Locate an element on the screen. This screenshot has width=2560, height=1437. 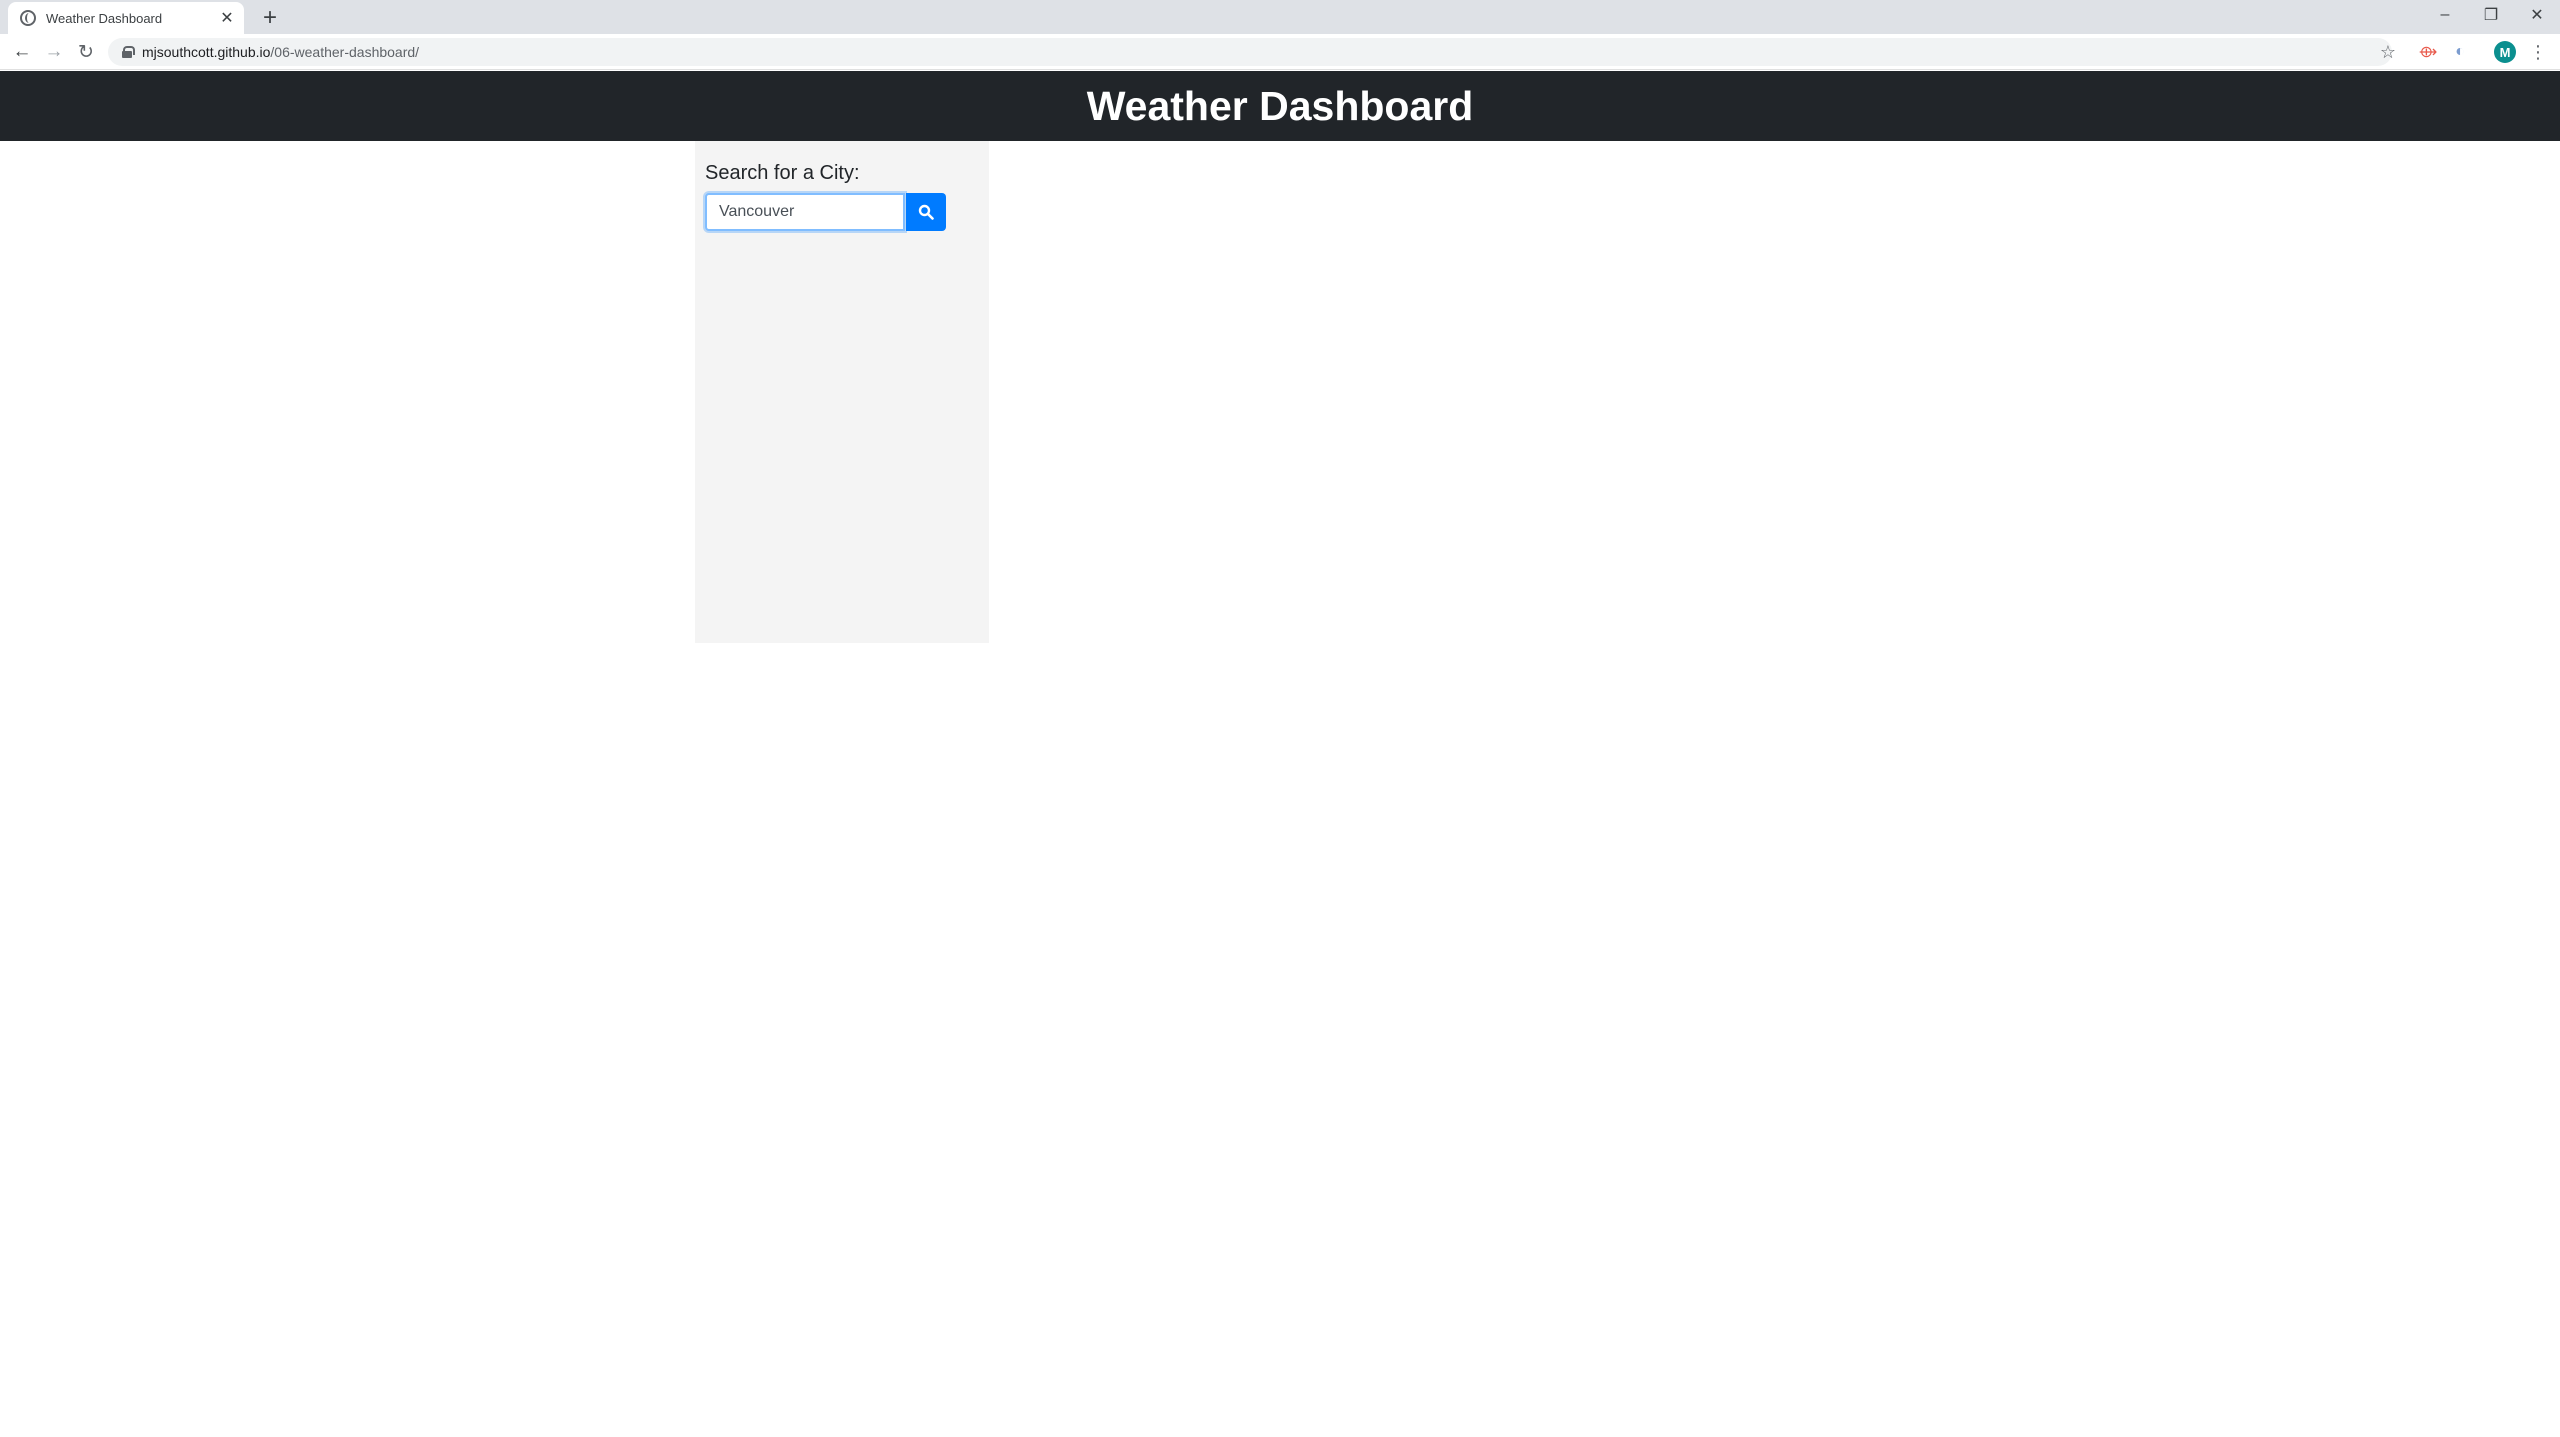
url-path: /06-weather-dashboard/ is located at coordinates (345, 52).